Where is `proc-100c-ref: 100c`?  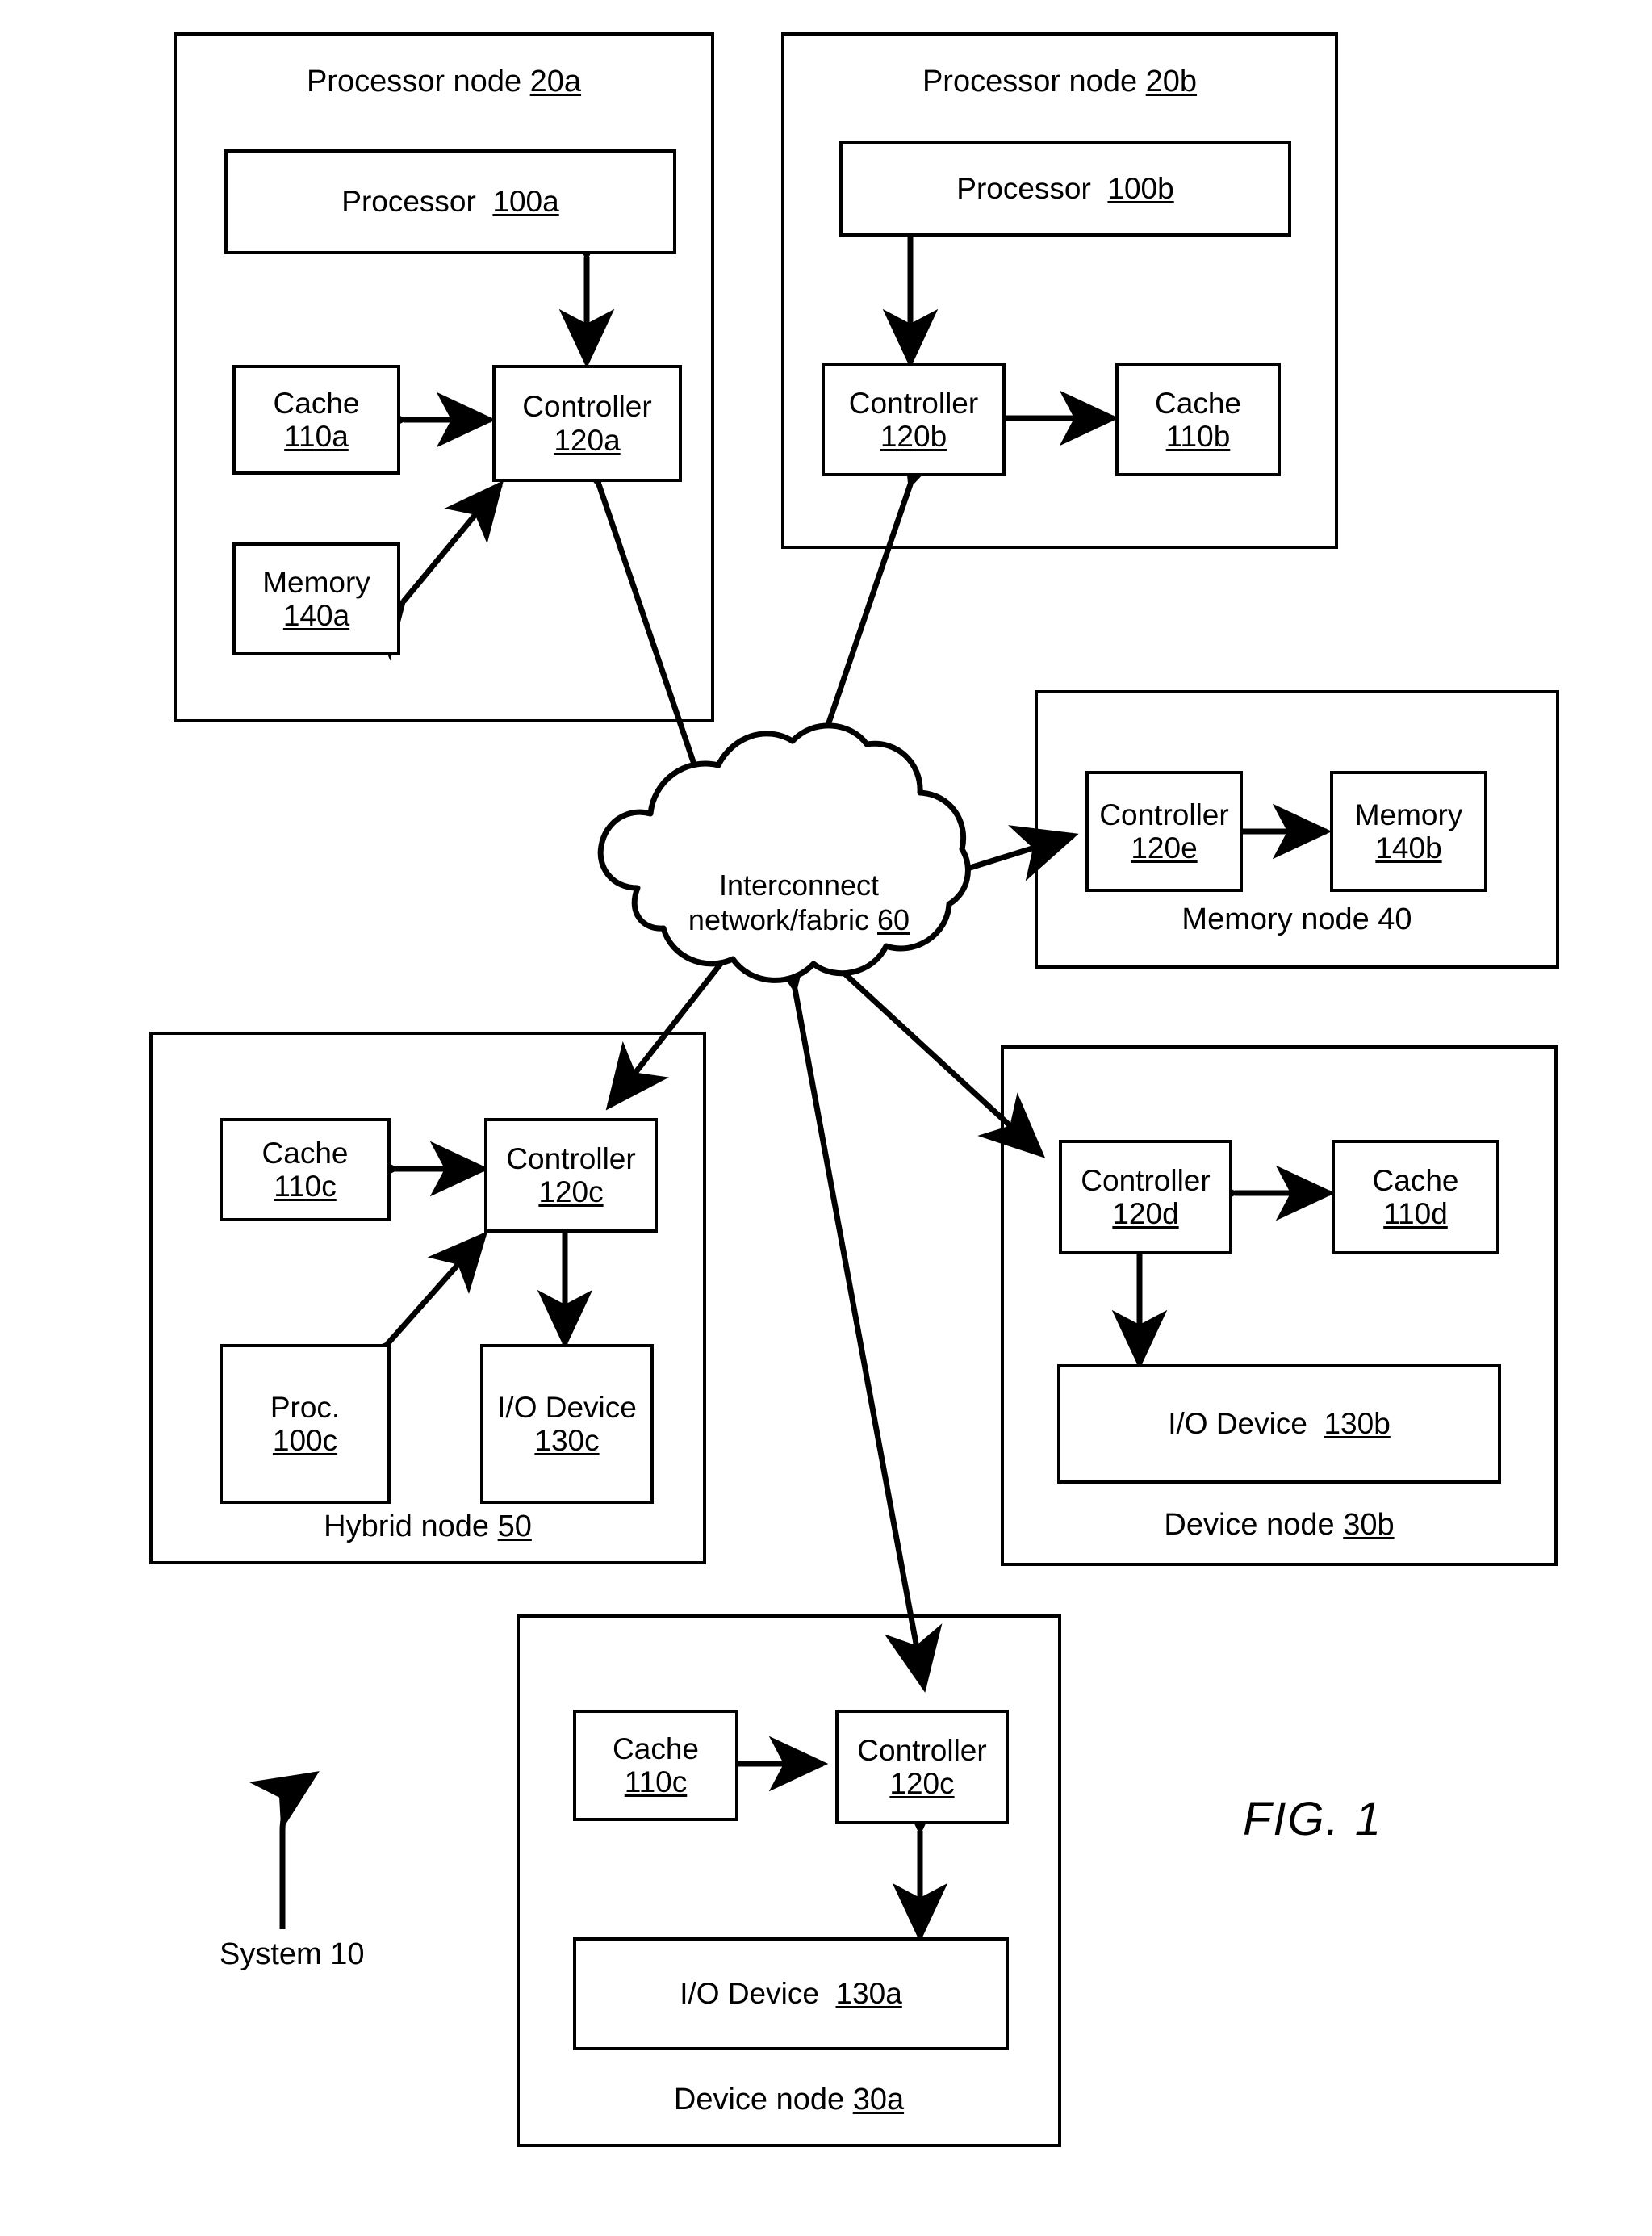 proc-100c-ref: 100c is located at coordinates (305, 1441).